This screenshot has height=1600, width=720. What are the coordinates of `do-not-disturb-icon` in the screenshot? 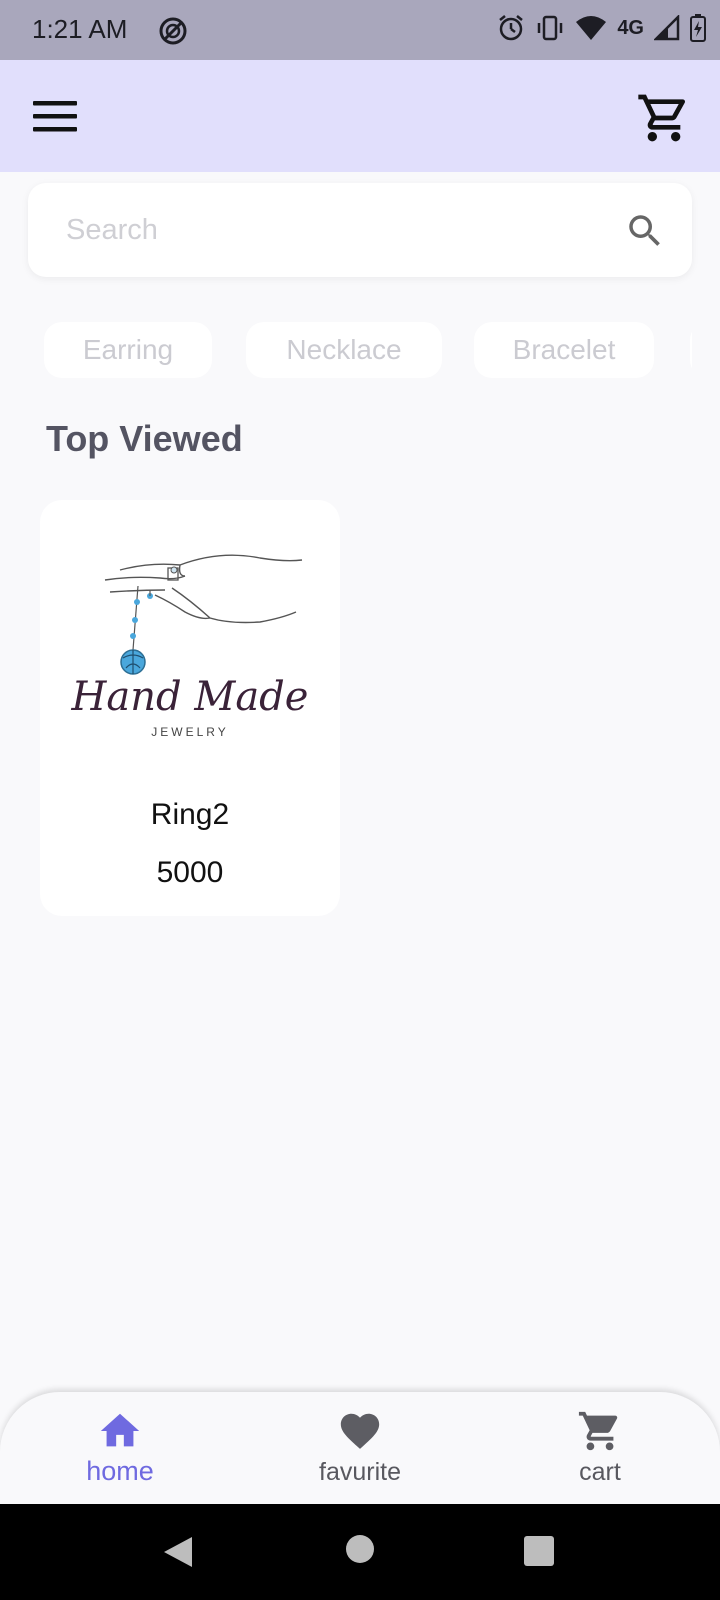 It's located at (173, 31).